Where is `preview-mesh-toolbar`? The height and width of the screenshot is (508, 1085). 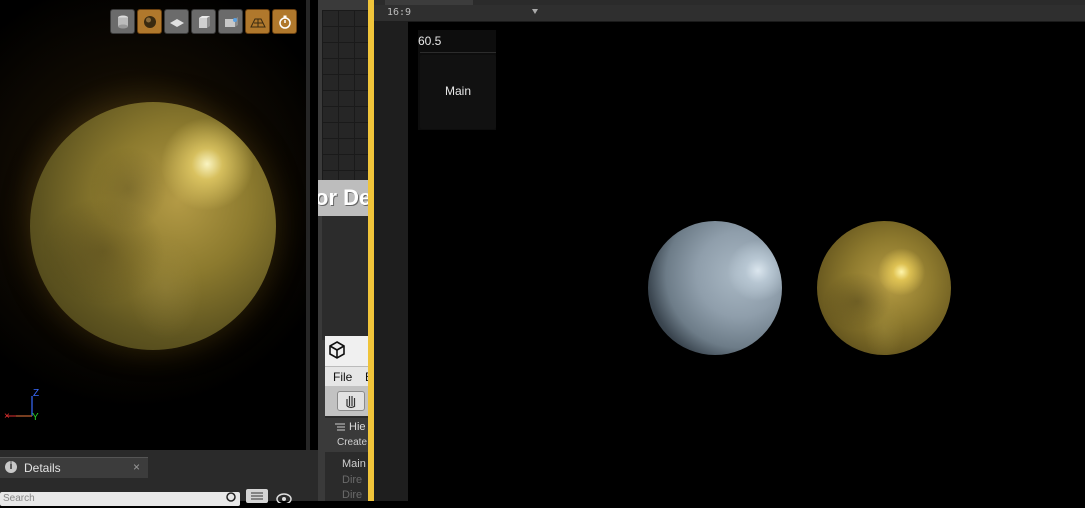 preview-mesh-toolbar is located at coordinates (203, 22).